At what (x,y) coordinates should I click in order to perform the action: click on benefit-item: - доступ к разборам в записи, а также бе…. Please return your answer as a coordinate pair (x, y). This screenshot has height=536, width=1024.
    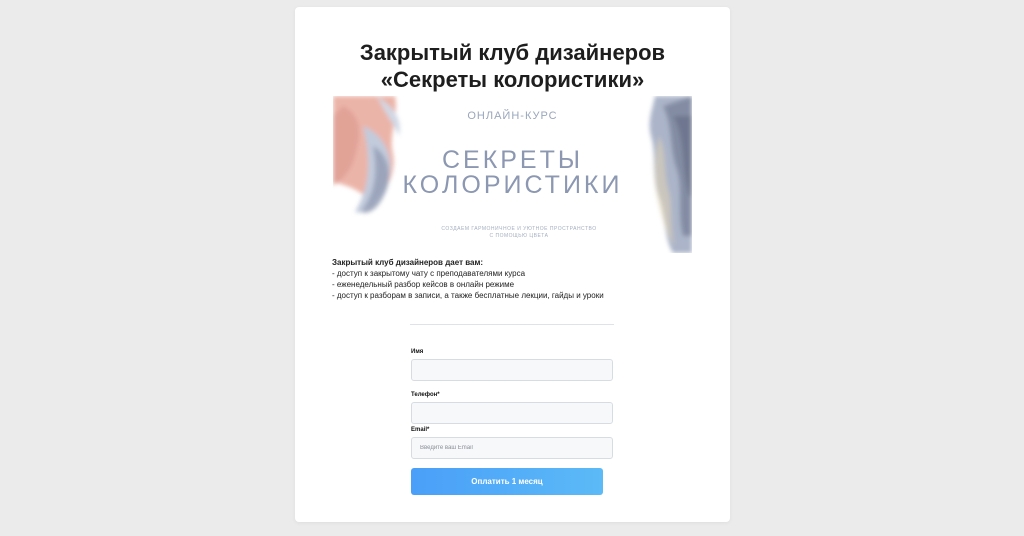
    Looking at the image, I should click on (468, 295).